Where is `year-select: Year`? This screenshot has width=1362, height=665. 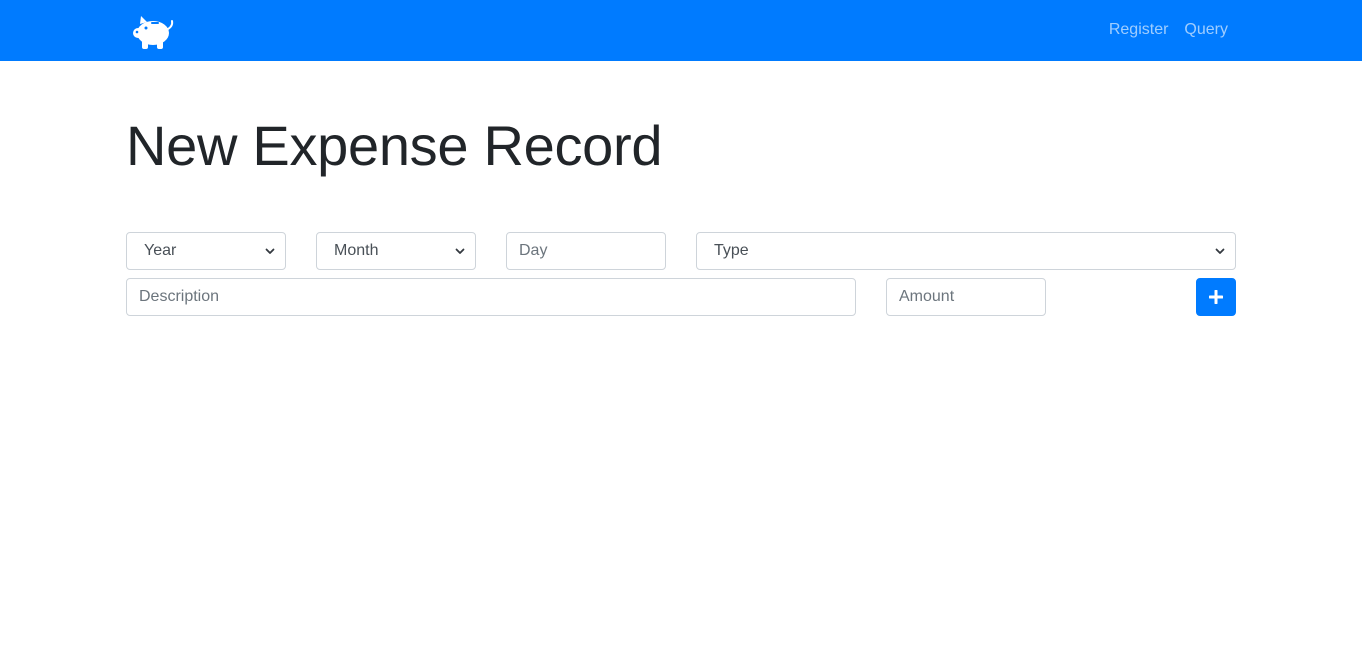
year-select: Year is located at coordinates (206, 251).